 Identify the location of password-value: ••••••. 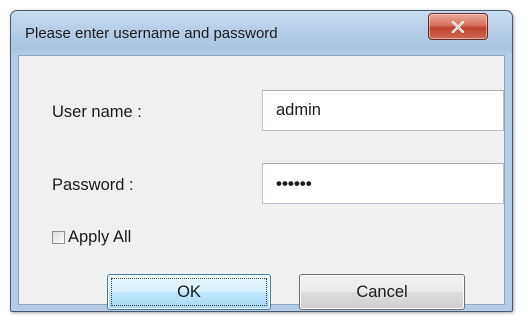
(294, 183).